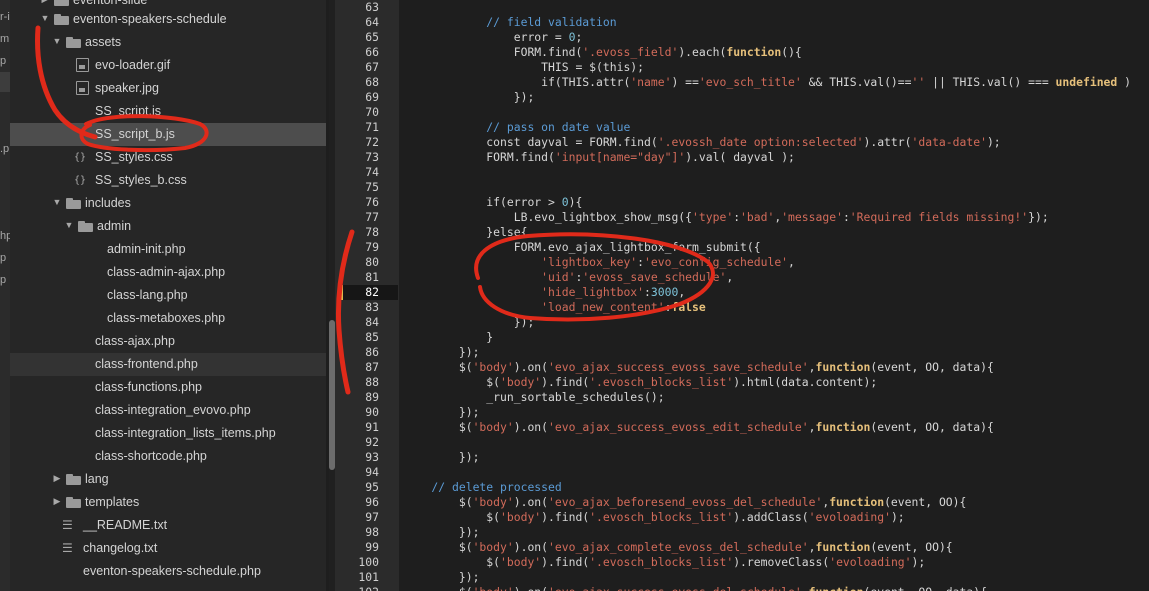  I want to click on code-line: if(error > 0){, so click(493, 202).